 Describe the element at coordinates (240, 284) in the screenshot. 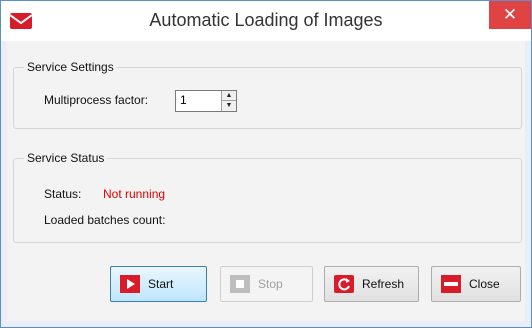

I see `stop-icon` at that location.